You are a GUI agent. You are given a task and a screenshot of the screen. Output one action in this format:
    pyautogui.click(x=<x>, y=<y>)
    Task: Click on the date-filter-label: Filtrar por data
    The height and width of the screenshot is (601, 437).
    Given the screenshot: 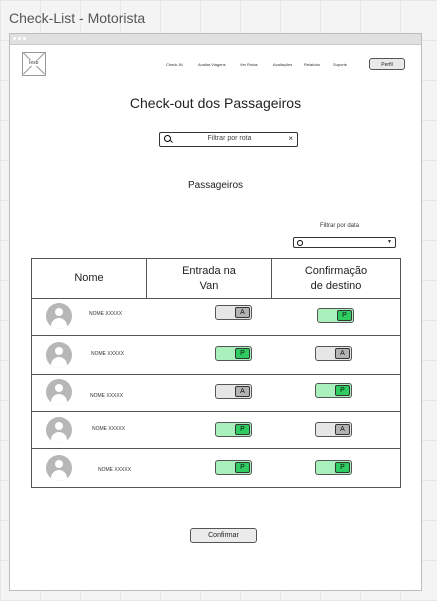 What is the action you would take?
    pyautogui.click(x=340, y=226)
    